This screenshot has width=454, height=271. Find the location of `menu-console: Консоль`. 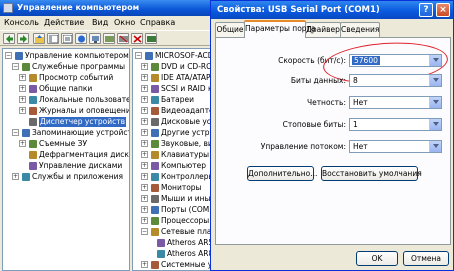

menu-console: Консоль is located at coordinates (21, 22).